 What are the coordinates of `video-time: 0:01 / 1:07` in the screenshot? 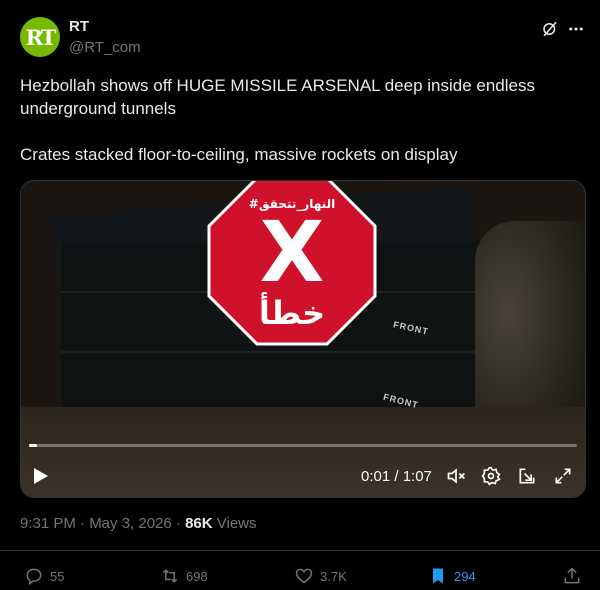 It's located at (396, 476).